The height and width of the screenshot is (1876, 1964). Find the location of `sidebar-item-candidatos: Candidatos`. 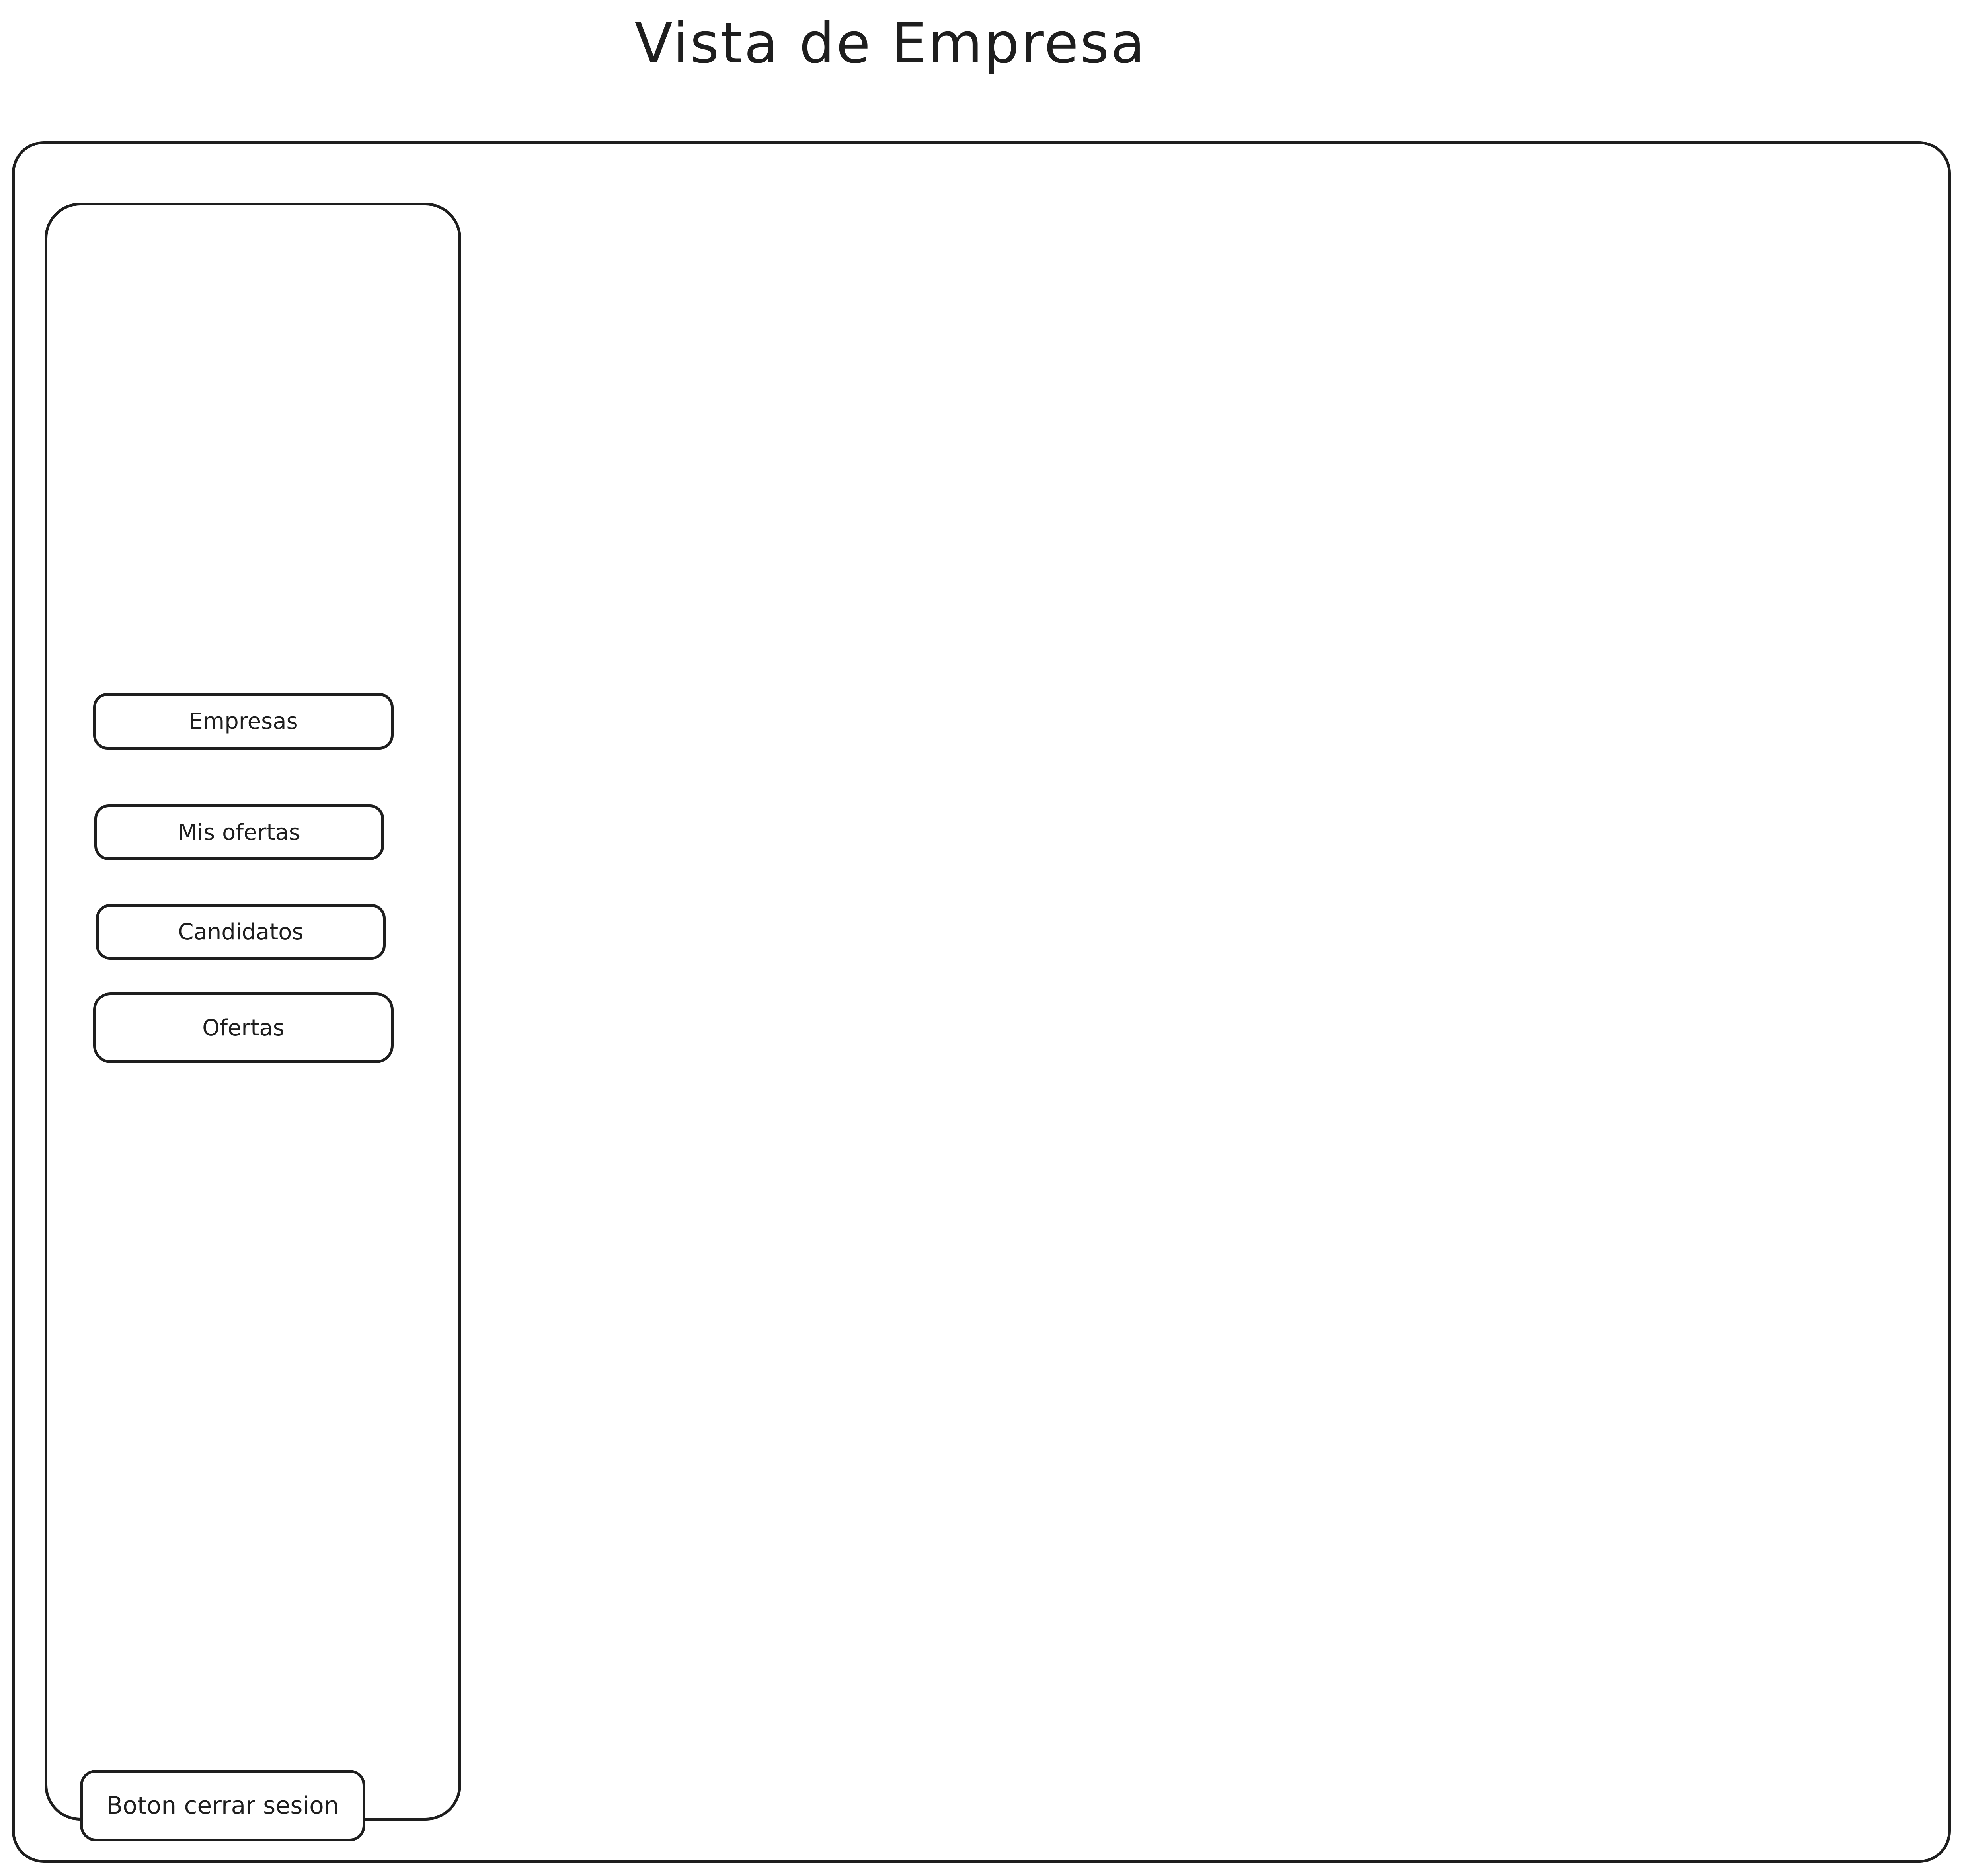

sidebar-item-candidatos: Candidatos is located at coordinates (241, 932).